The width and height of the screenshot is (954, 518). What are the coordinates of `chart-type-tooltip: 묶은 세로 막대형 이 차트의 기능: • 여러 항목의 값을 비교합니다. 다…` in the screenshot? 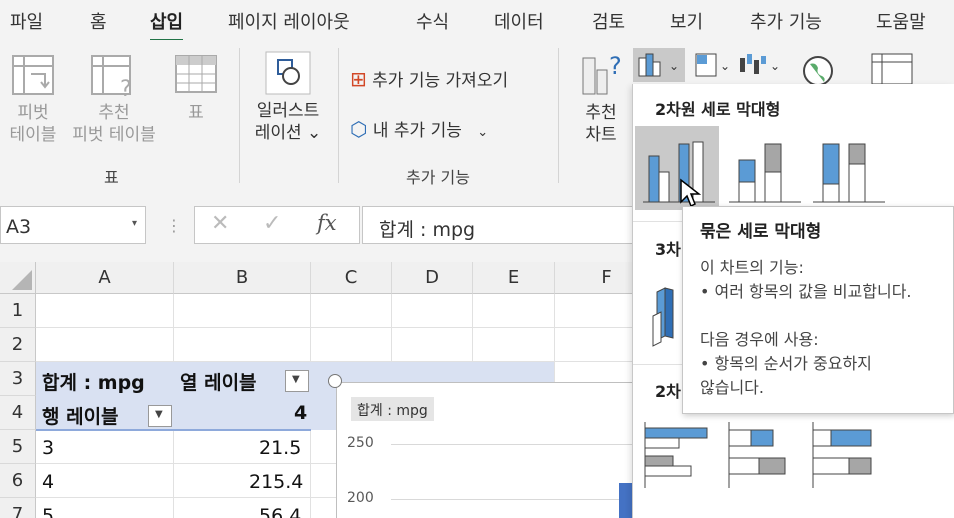 It's located at (818, 310).